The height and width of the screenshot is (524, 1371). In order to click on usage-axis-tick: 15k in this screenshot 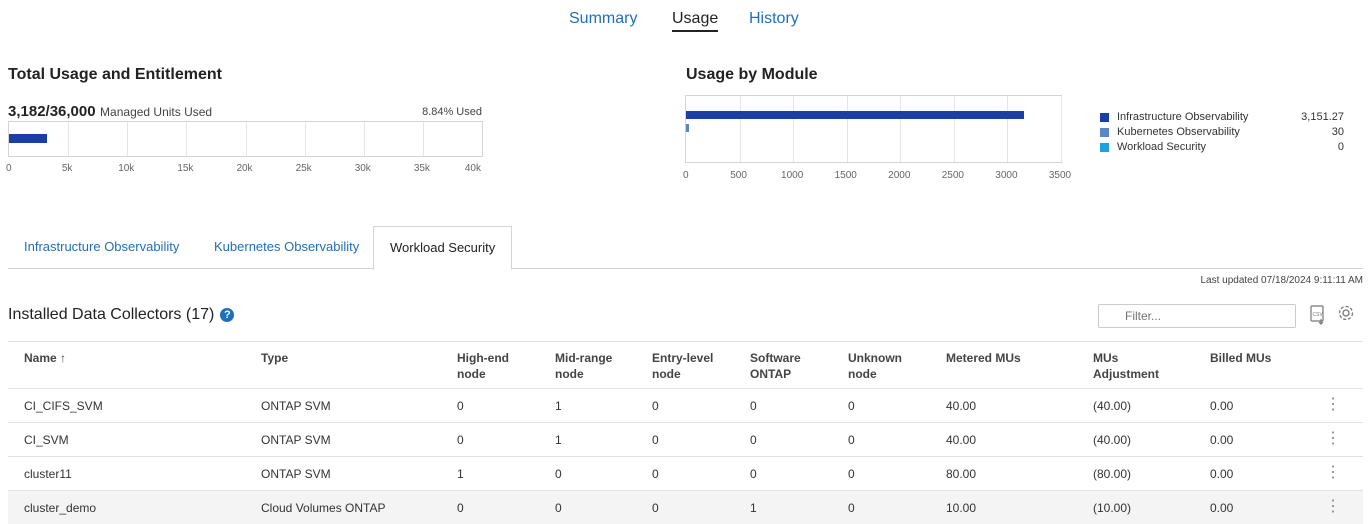, I will do `click(185, 168)`.